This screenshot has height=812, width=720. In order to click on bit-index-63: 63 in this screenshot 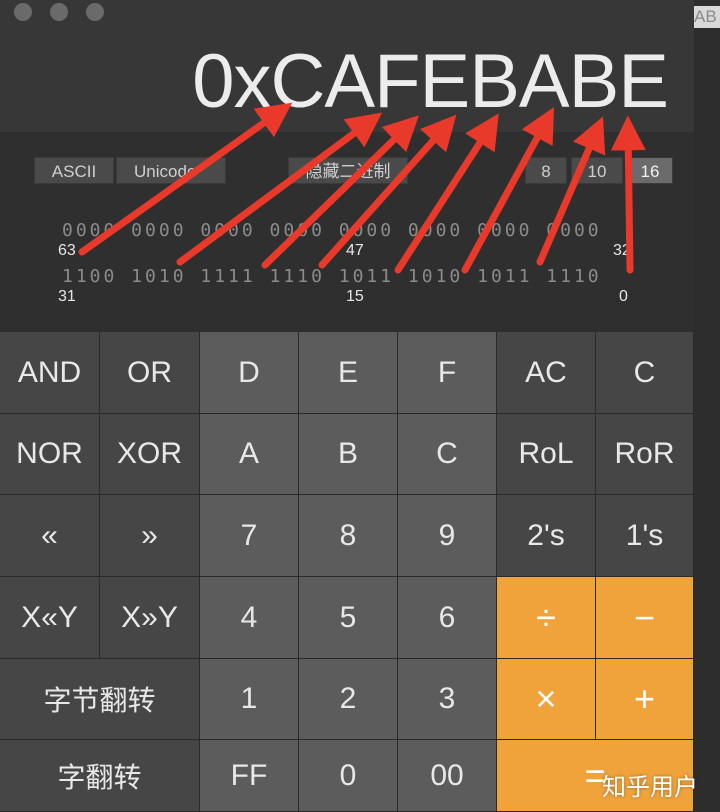, I will do `click(67, 250)`.